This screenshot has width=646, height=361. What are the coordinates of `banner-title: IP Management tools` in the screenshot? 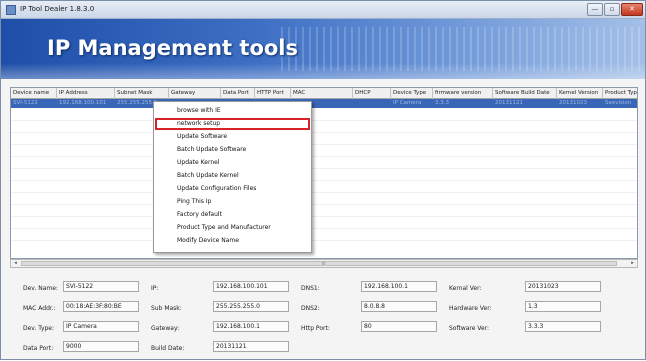 It's located at (172, 48).